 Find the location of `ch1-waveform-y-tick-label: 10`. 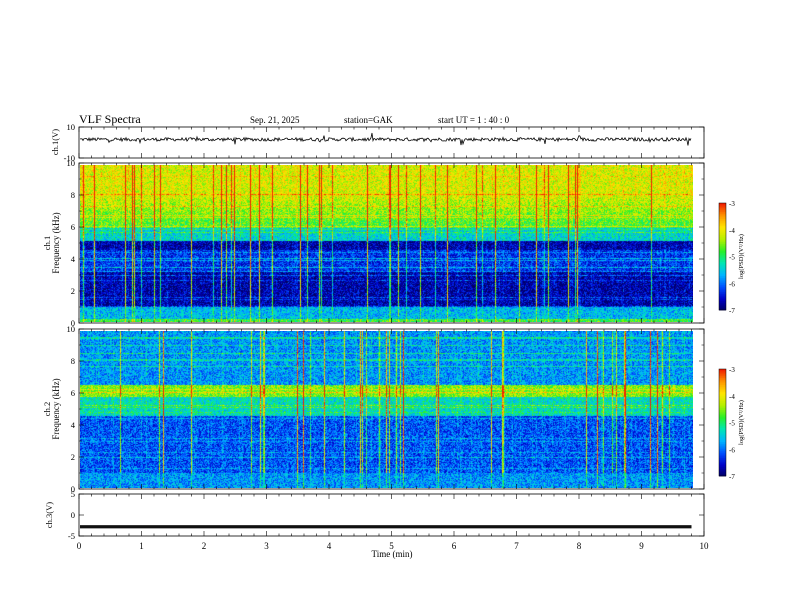

ch1-waveform-y-tick-label: 10 is located at coordinates (71, 127).